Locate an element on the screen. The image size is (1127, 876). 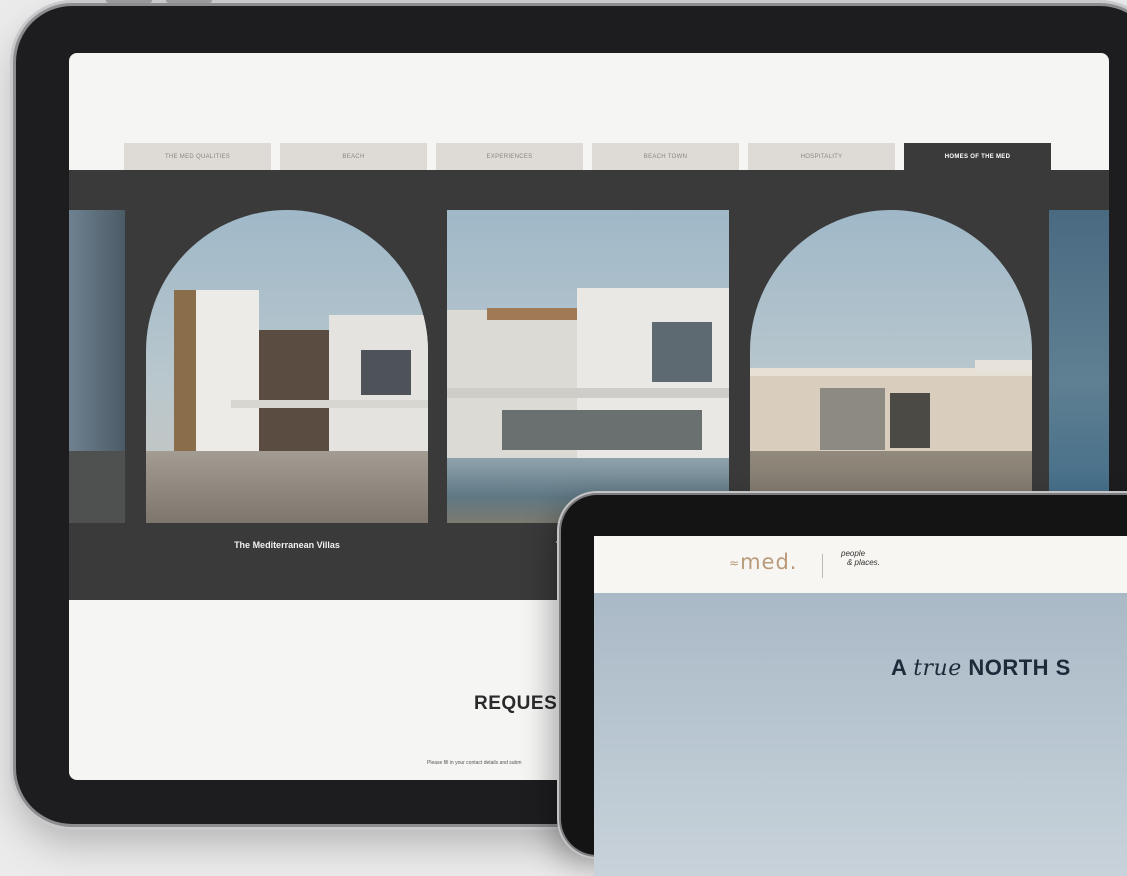
hero-title-em: true is located at coordinates (937, 668).